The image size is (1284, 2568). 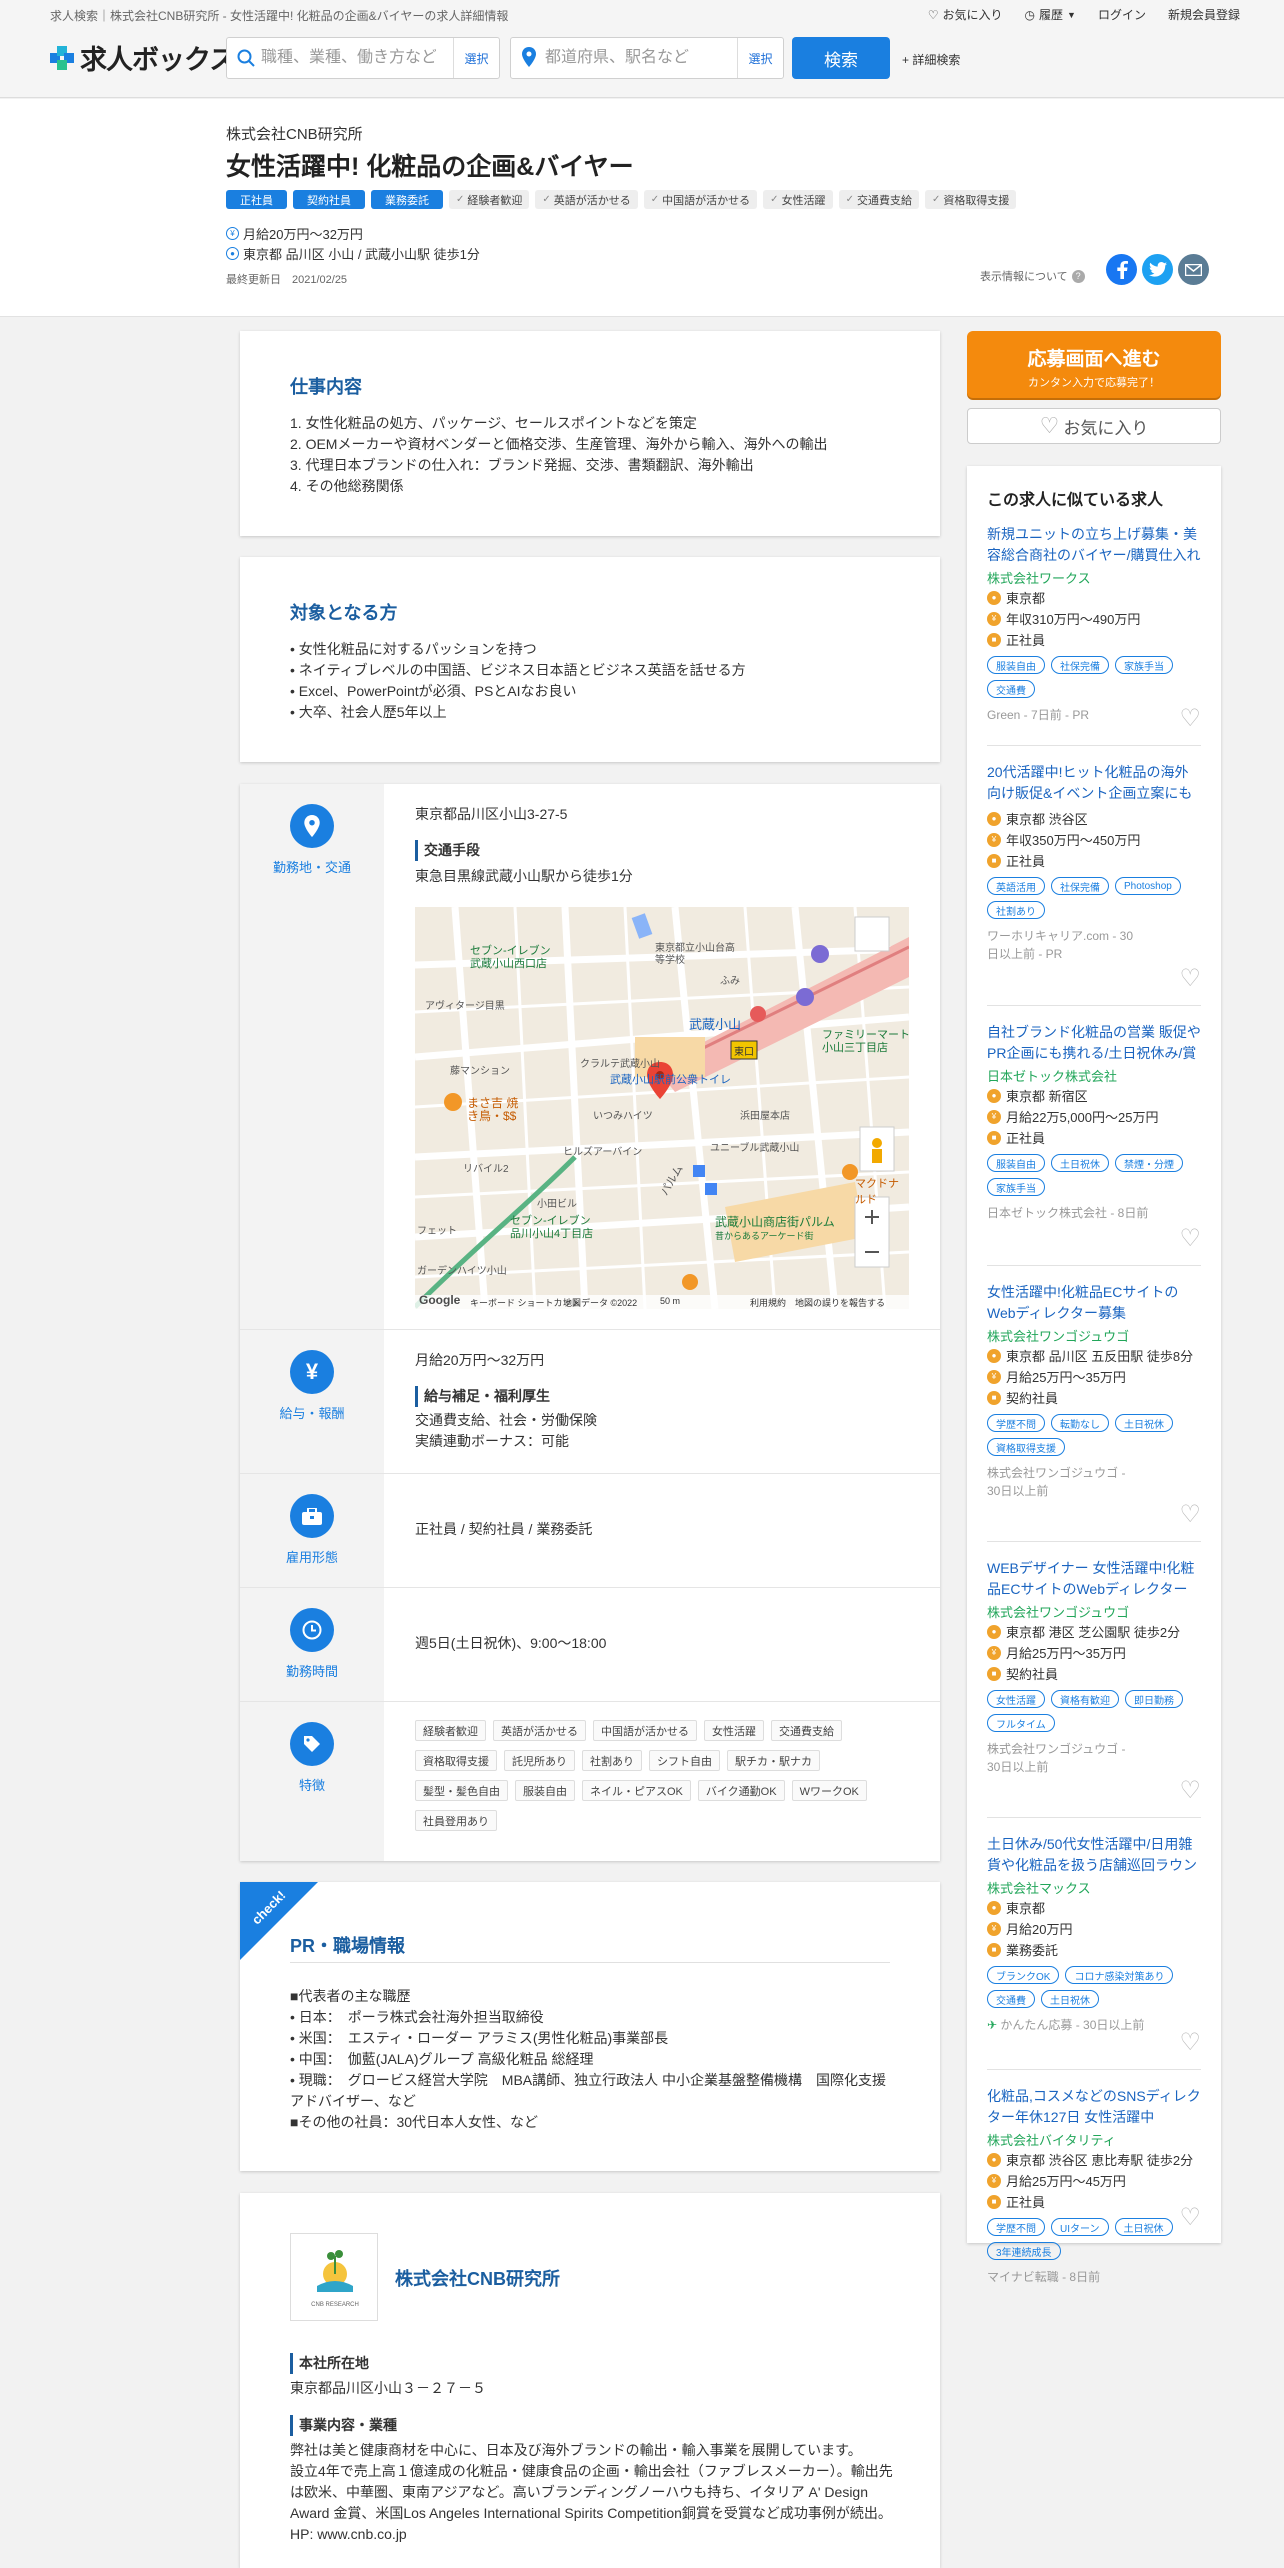 What do you see at coordinates (1149, 1163) in the screenshot?
I see `job-tag: 禁煙・分煙` at bounding box center [1149, 1163].